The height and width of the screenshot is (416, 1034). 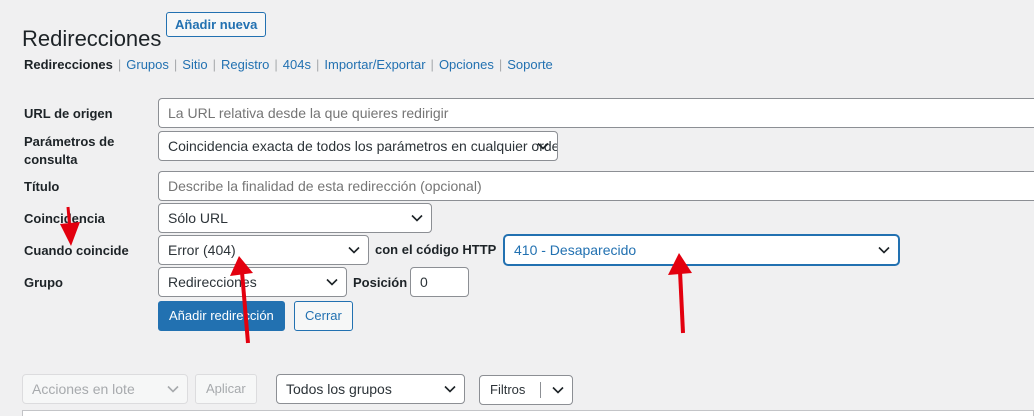 I want to click on arrow-annotation-when-matched, so click(x=70, y=226).